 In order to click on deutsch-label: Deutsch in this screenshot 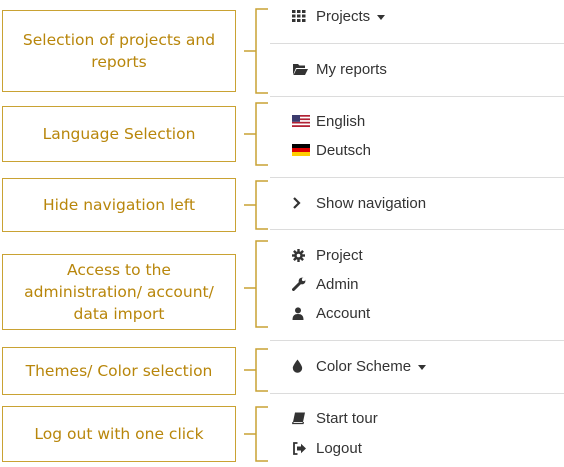, I will do `click(344, 150)`.